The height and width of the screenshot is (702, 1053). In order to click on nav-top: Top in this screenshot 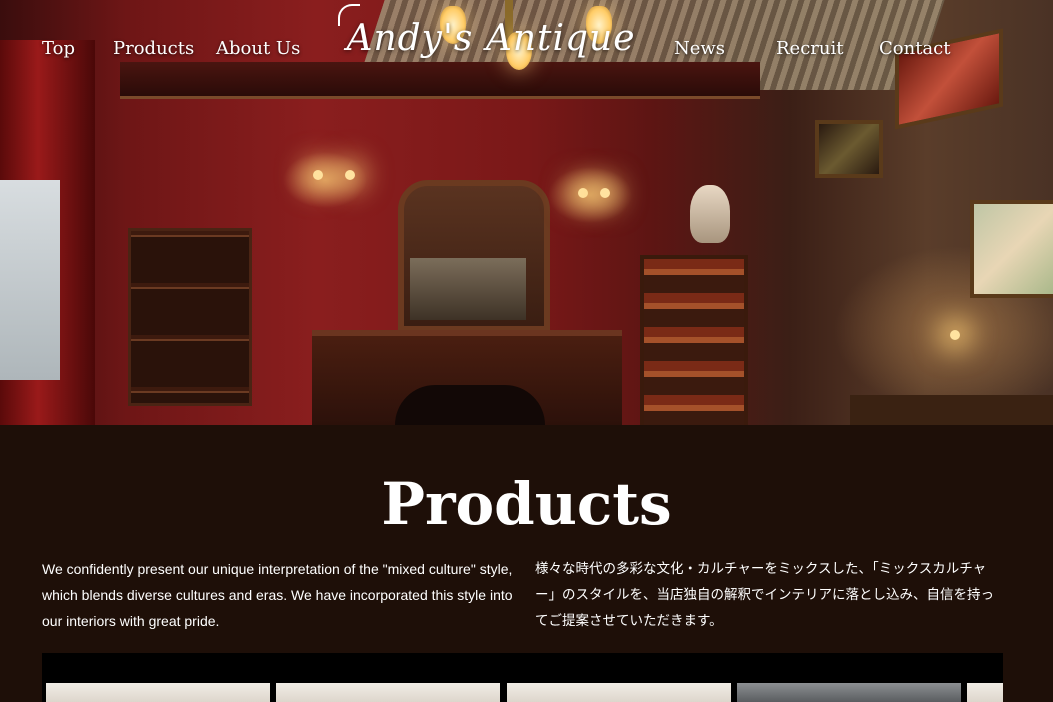, I will do `click(58, 48)`.